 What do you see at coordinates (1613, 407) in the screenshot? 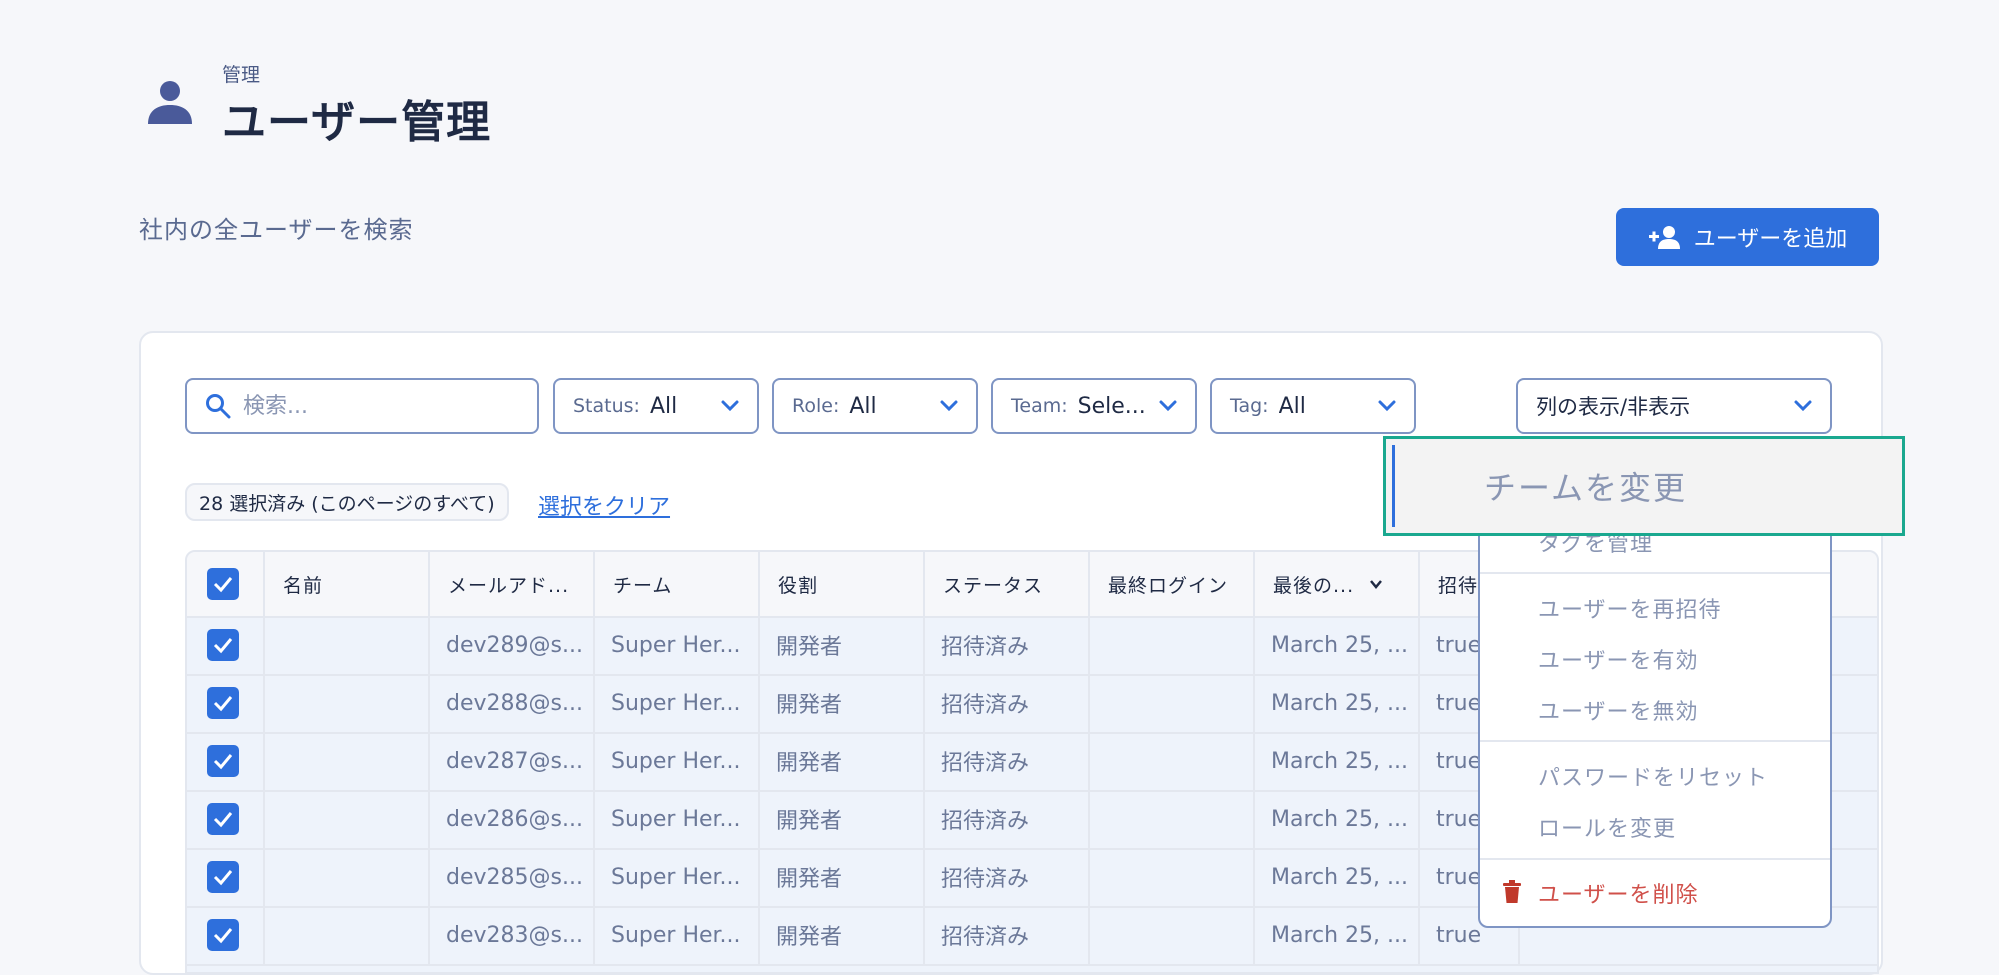
I see `column-visibility-label: 列の表示/非表示` at bounding box center [1613, 407].